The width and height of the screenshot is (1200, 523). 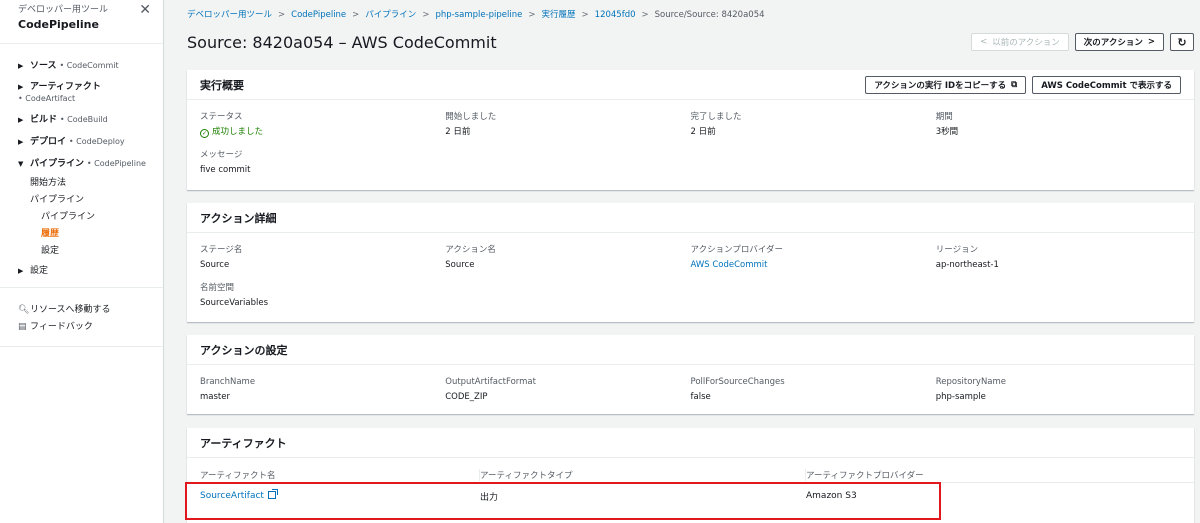 I want to click on provider-link: AWS CodeCommit, so click(x=813, y=265).